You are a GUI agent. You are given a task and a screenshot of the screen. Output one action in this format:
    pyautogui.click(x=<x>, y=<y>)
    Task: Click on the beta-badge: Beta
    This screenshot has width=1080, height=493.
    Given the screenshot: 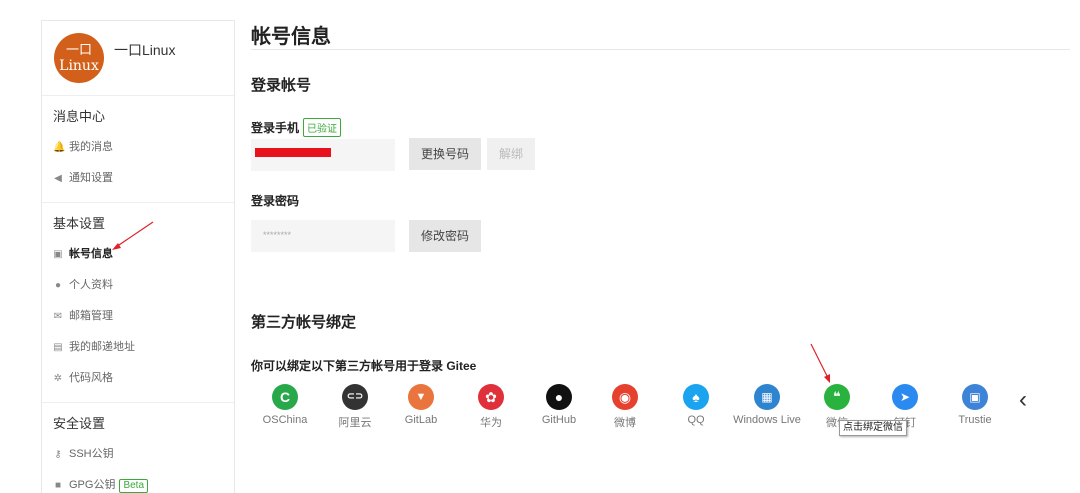 What is the action you would take?
    pyautogui.click(x=134, y=485)
    